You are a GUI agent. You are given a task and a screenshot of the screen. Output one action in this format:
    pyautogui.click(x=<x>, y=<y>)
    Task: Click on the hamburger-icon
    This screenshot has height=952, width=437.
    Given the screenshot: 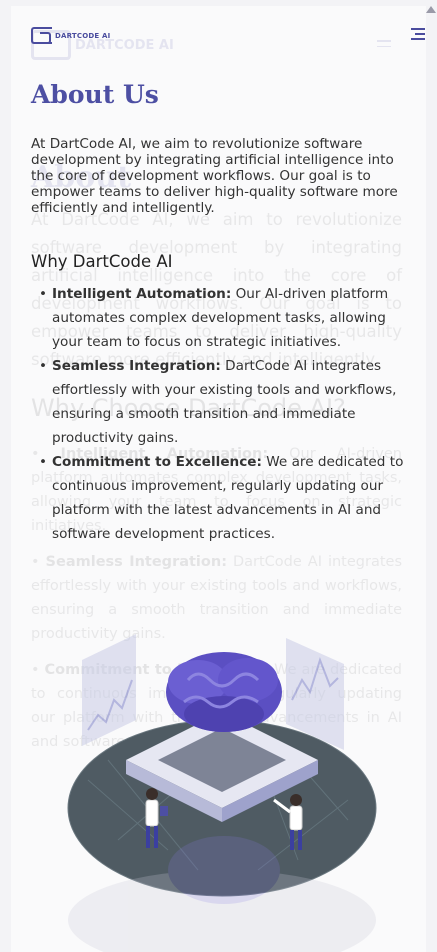 What is the action you would take?
    pyautogui.click(x=418, y=29)
    